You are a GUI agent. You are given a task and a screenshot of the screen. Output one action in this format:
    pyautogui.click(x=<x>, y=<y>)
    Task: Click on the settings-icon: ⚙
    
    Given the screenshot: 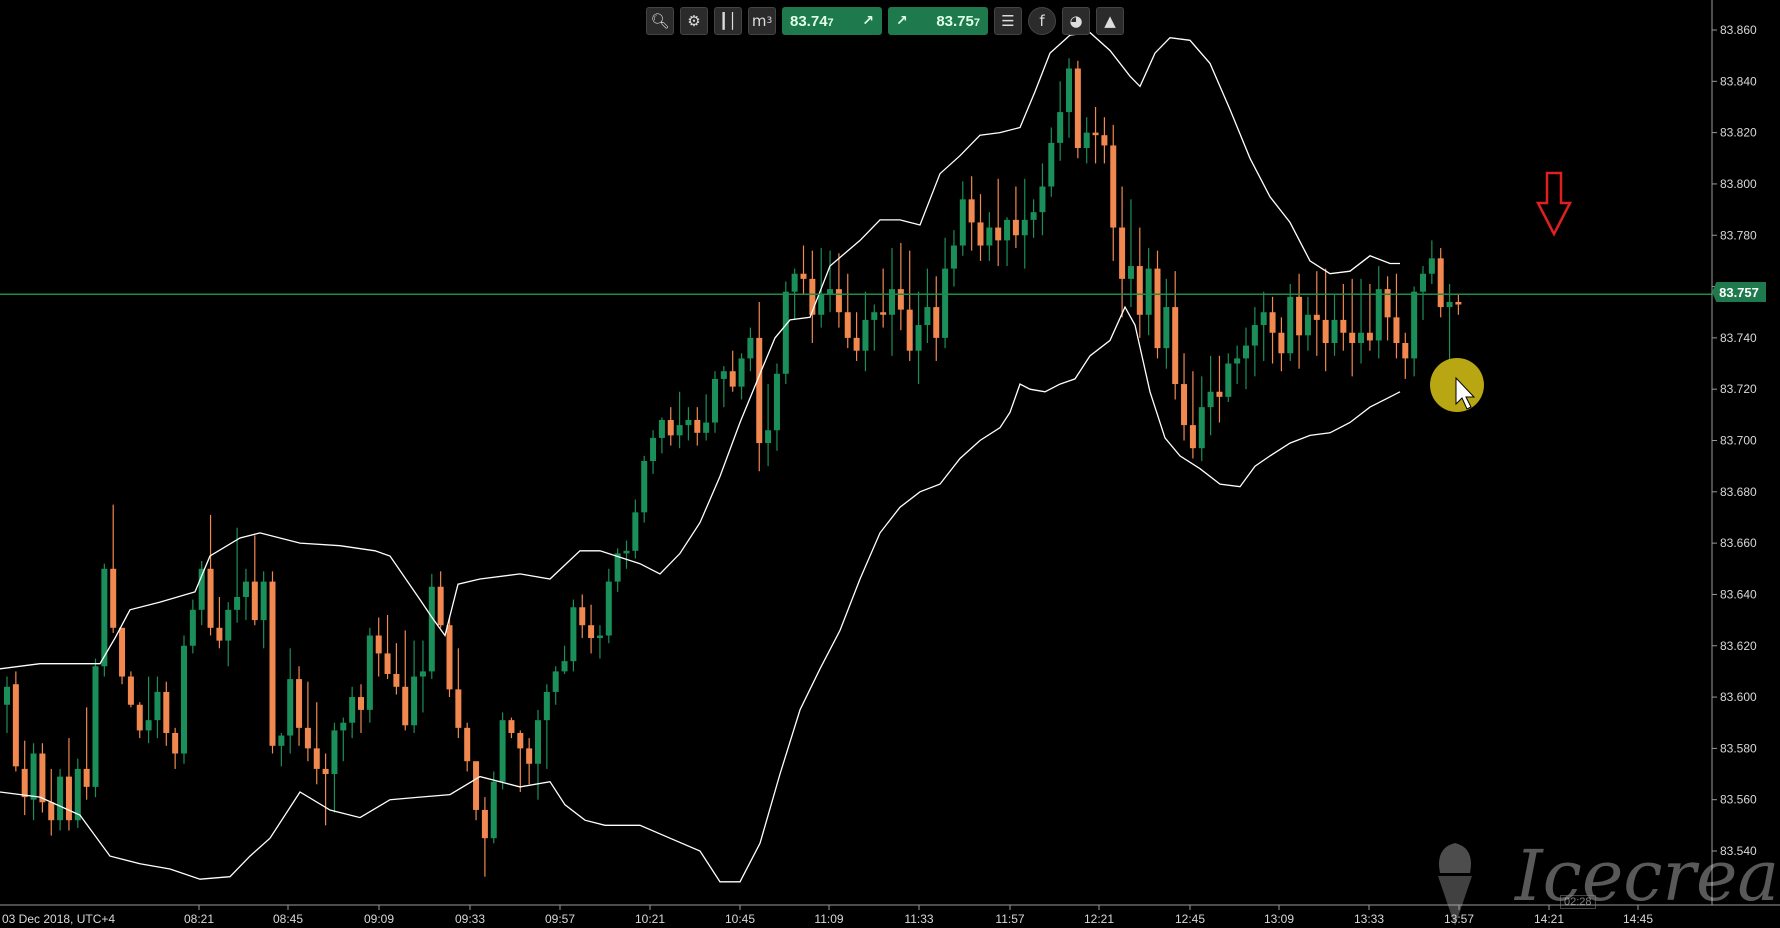 What is the action you would take?
    pyautogui.click(x=694, y=21)
    